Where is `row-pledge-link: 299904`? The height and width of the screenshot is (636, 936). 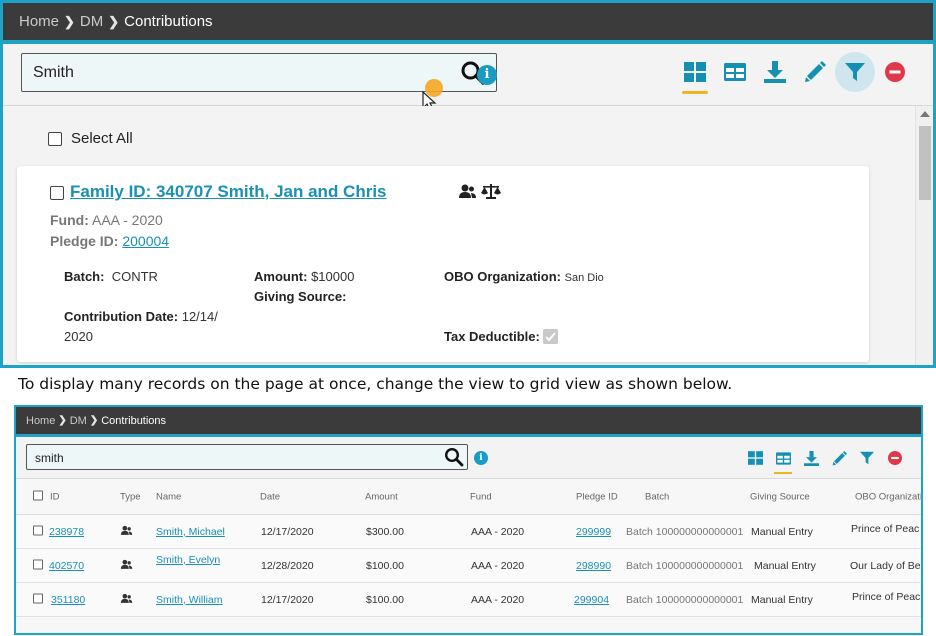 row-pledge-link: 299904 is located at coordinates (591, 600).